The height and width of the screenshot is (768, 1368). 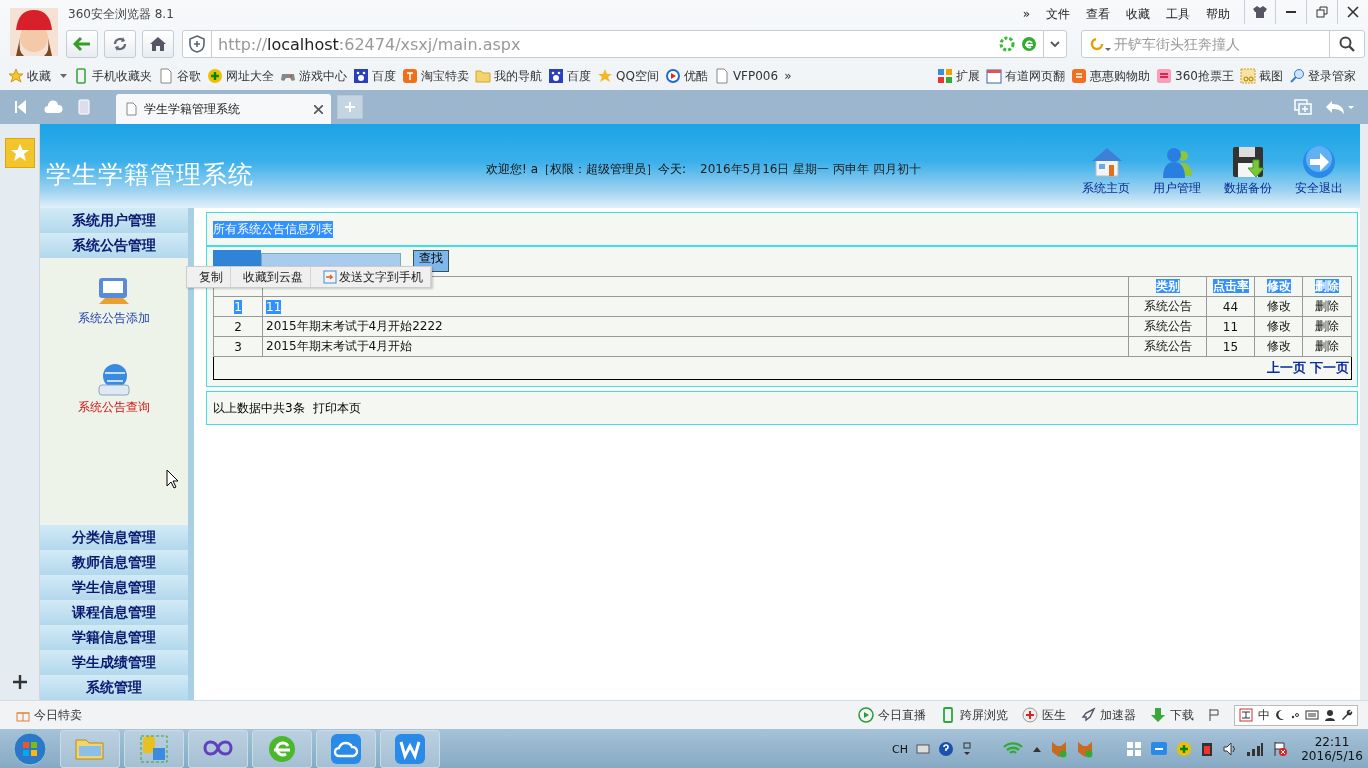 I want to click on bookmark: VFP006, so click(x=746, y=76).